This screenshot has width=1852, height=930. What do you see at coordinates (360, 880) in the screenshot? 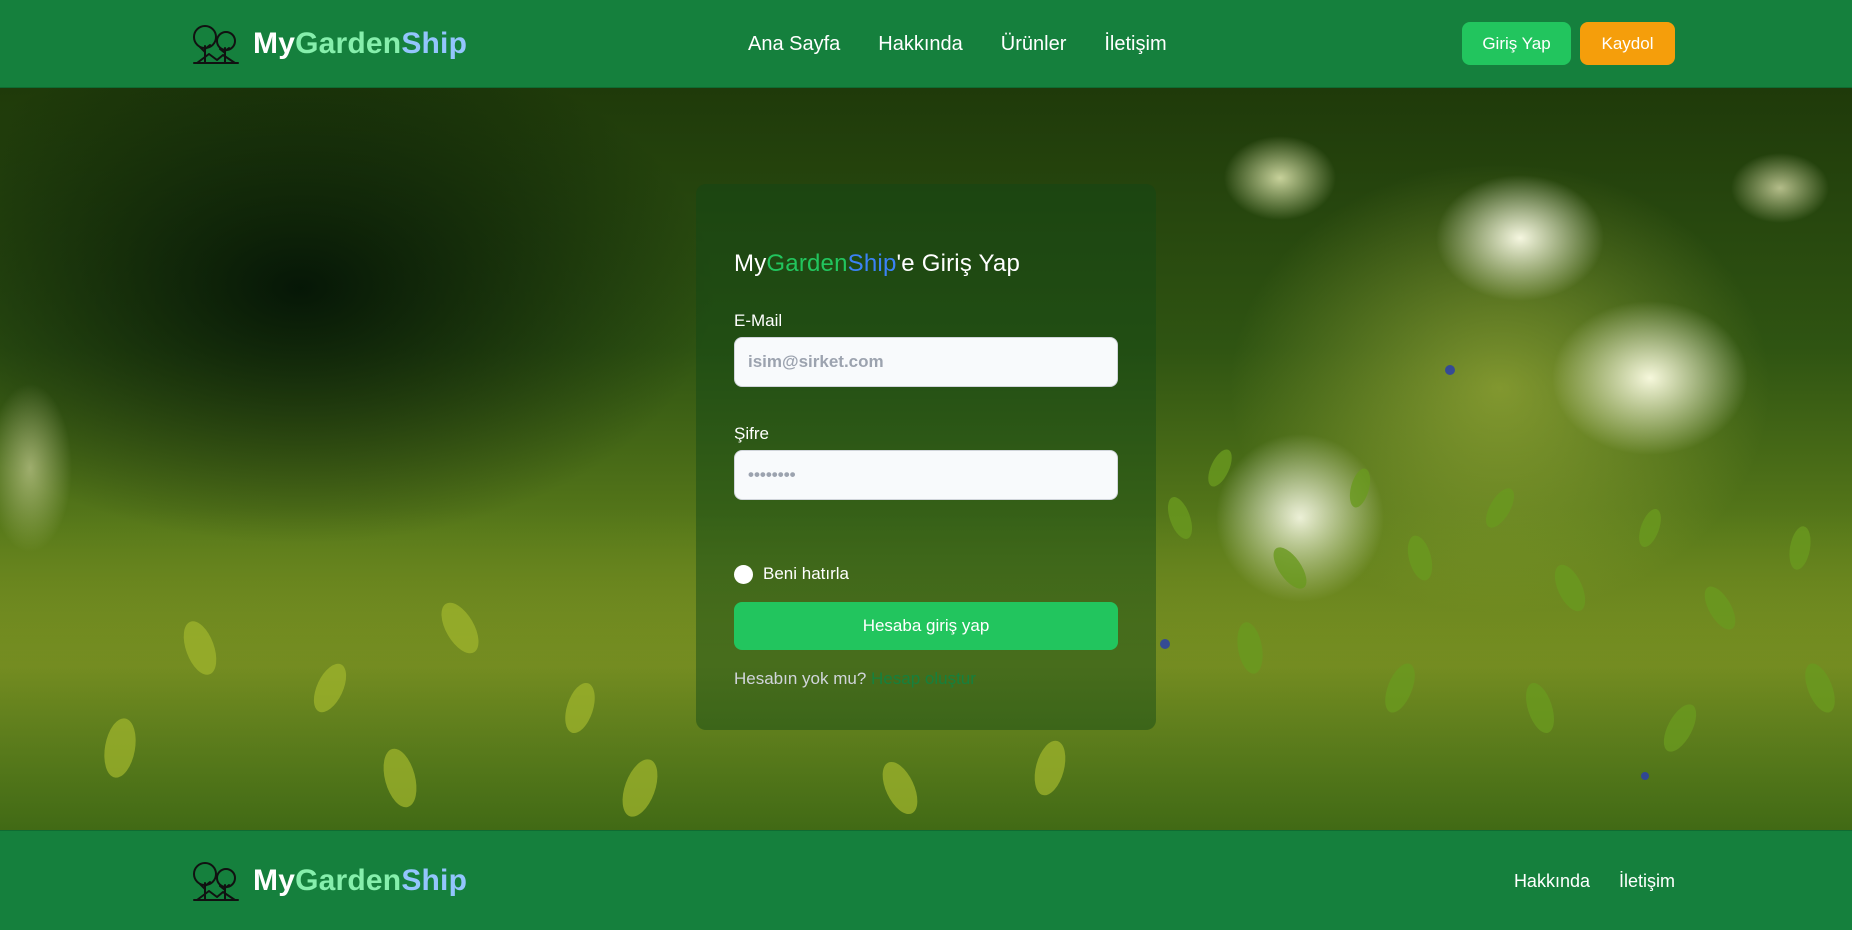
I see `footer-brand-name: MyGardenShip` at bounding box center [360, 880].